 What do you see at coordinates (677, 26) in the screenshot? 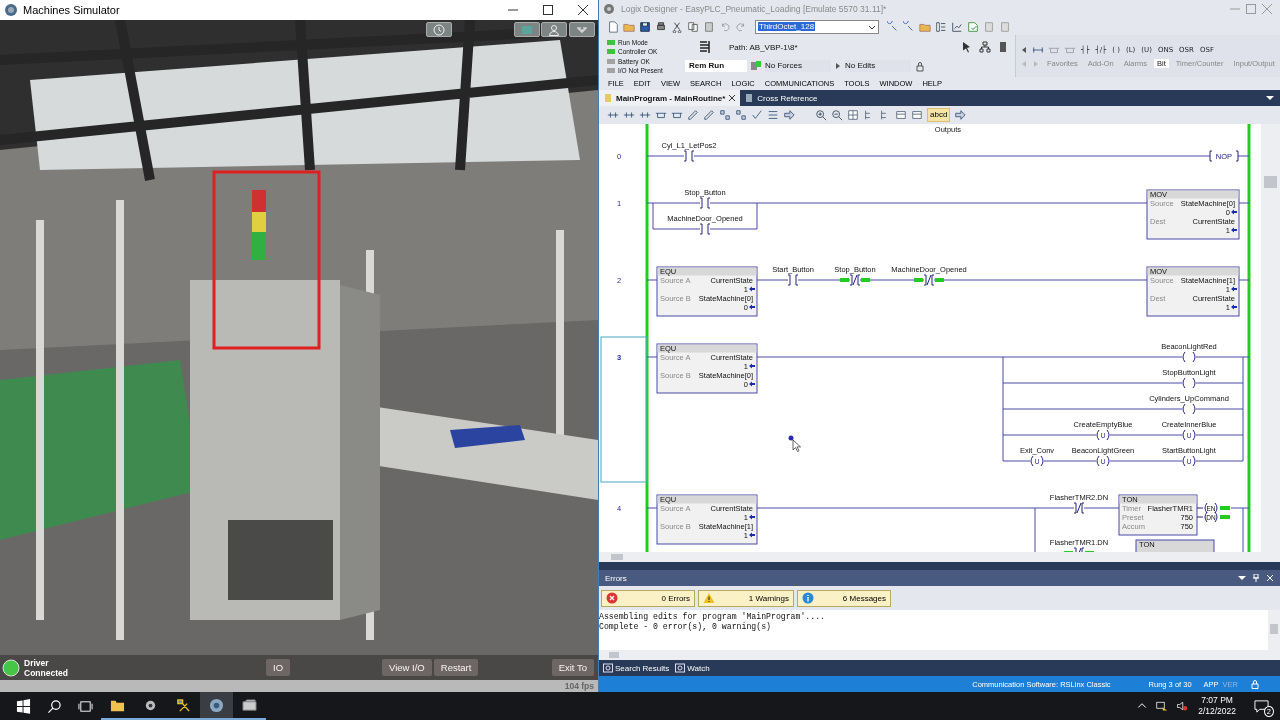
I see `cut-icon` at bounding box center [677, 26].